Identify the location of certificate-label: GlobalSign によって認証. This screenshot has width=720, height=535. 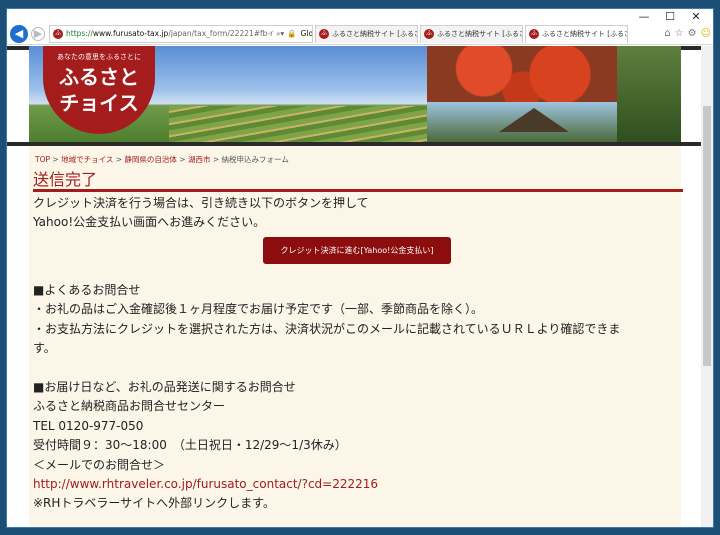
(306, 33).